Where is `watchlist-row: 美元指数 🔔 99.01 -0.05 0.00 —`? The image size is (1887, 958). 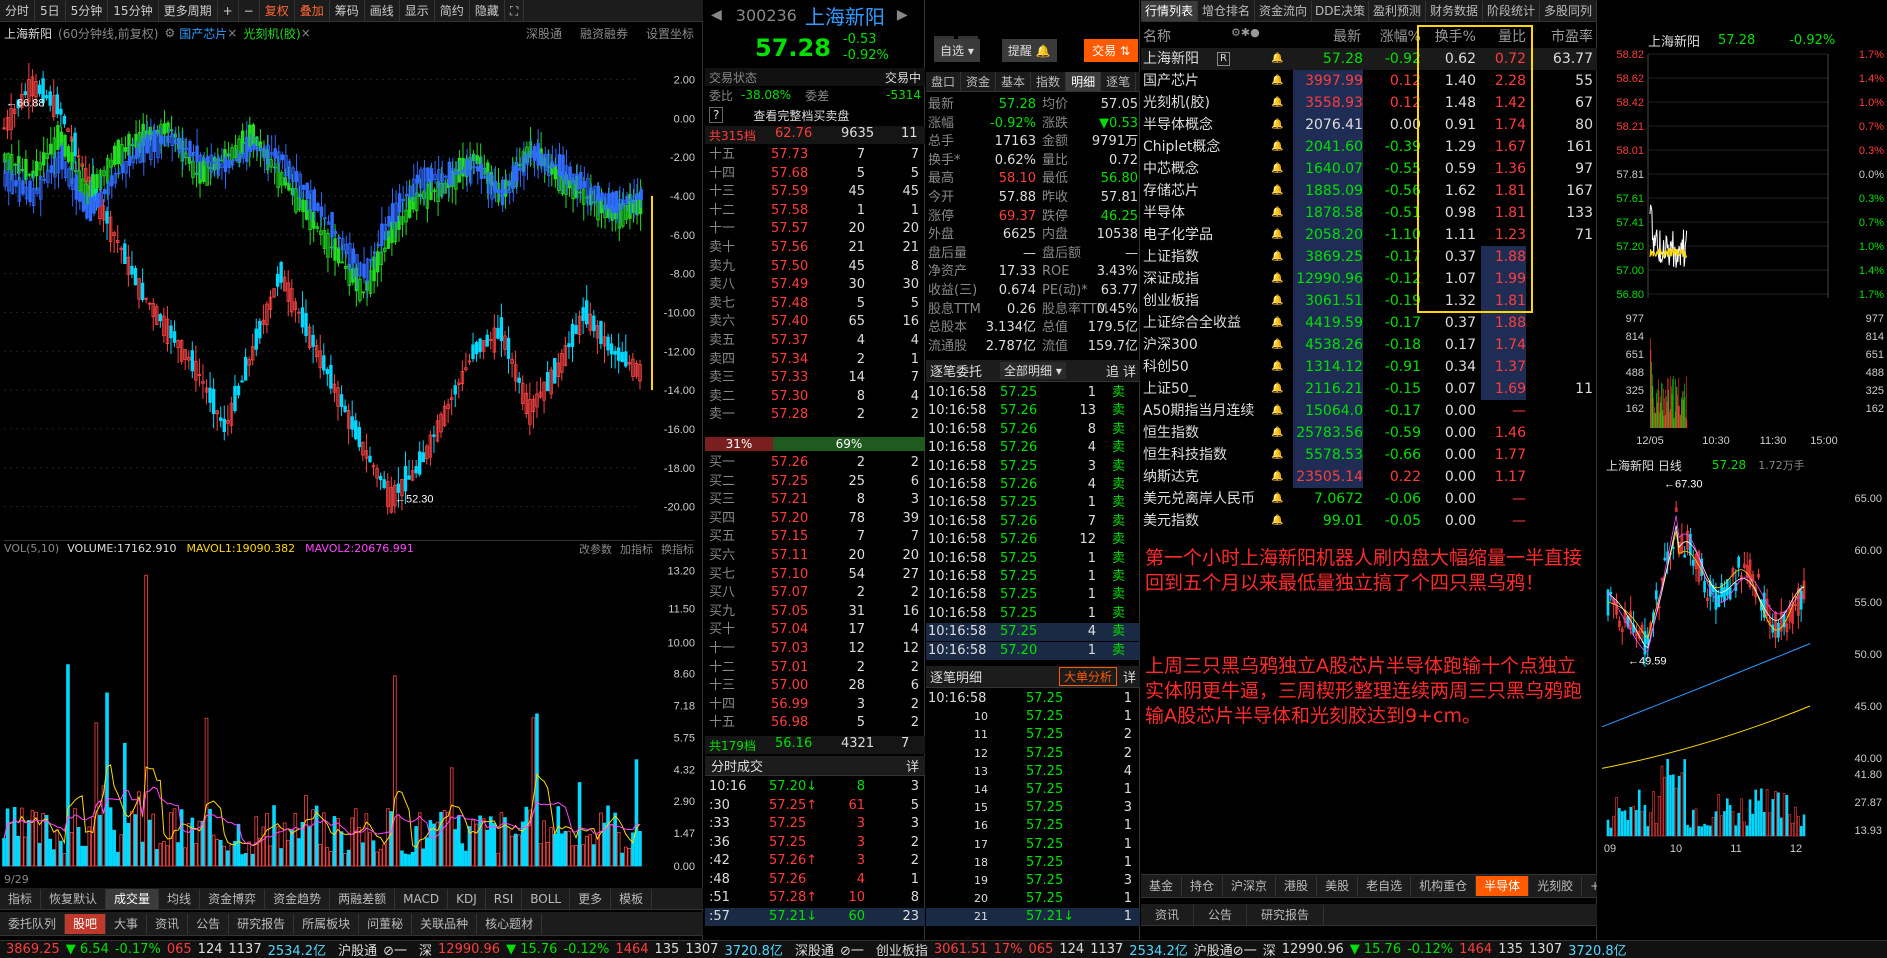
watchlist-row: 美元指数 🔔 99.01 -0.05 0.00 — is located at coordinates (1369, 521).